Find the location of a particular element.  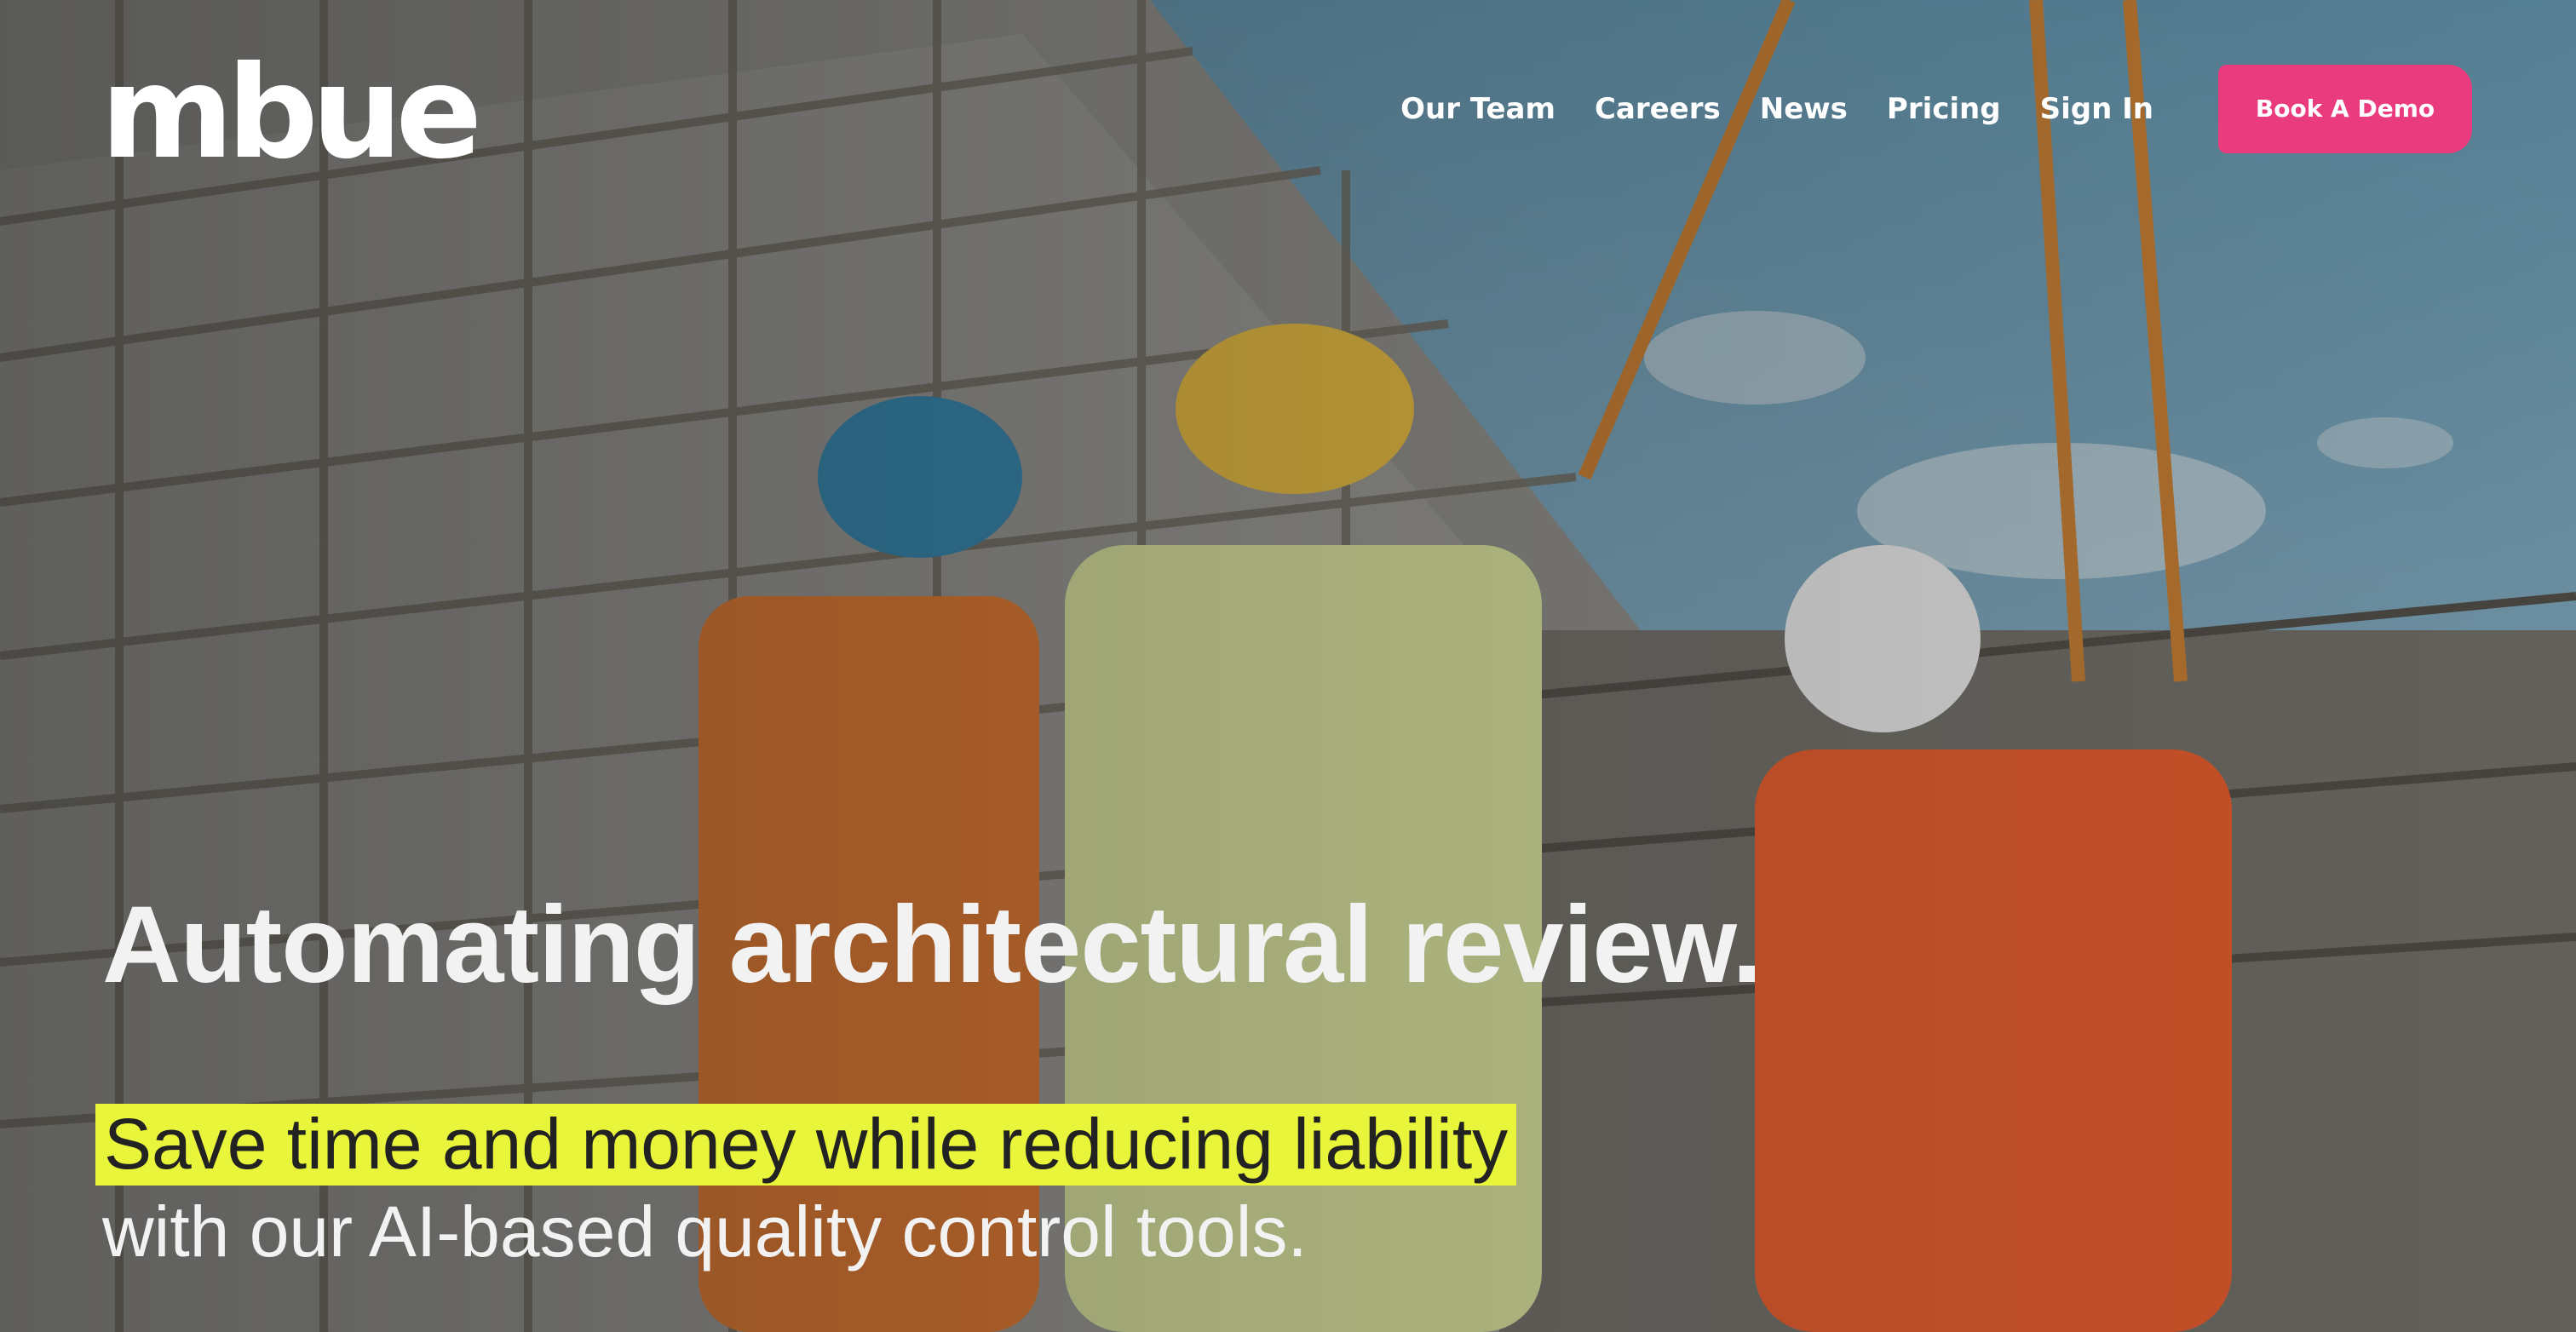

nav-item-pricing: Pricing is located at coordinates (1944, 109).